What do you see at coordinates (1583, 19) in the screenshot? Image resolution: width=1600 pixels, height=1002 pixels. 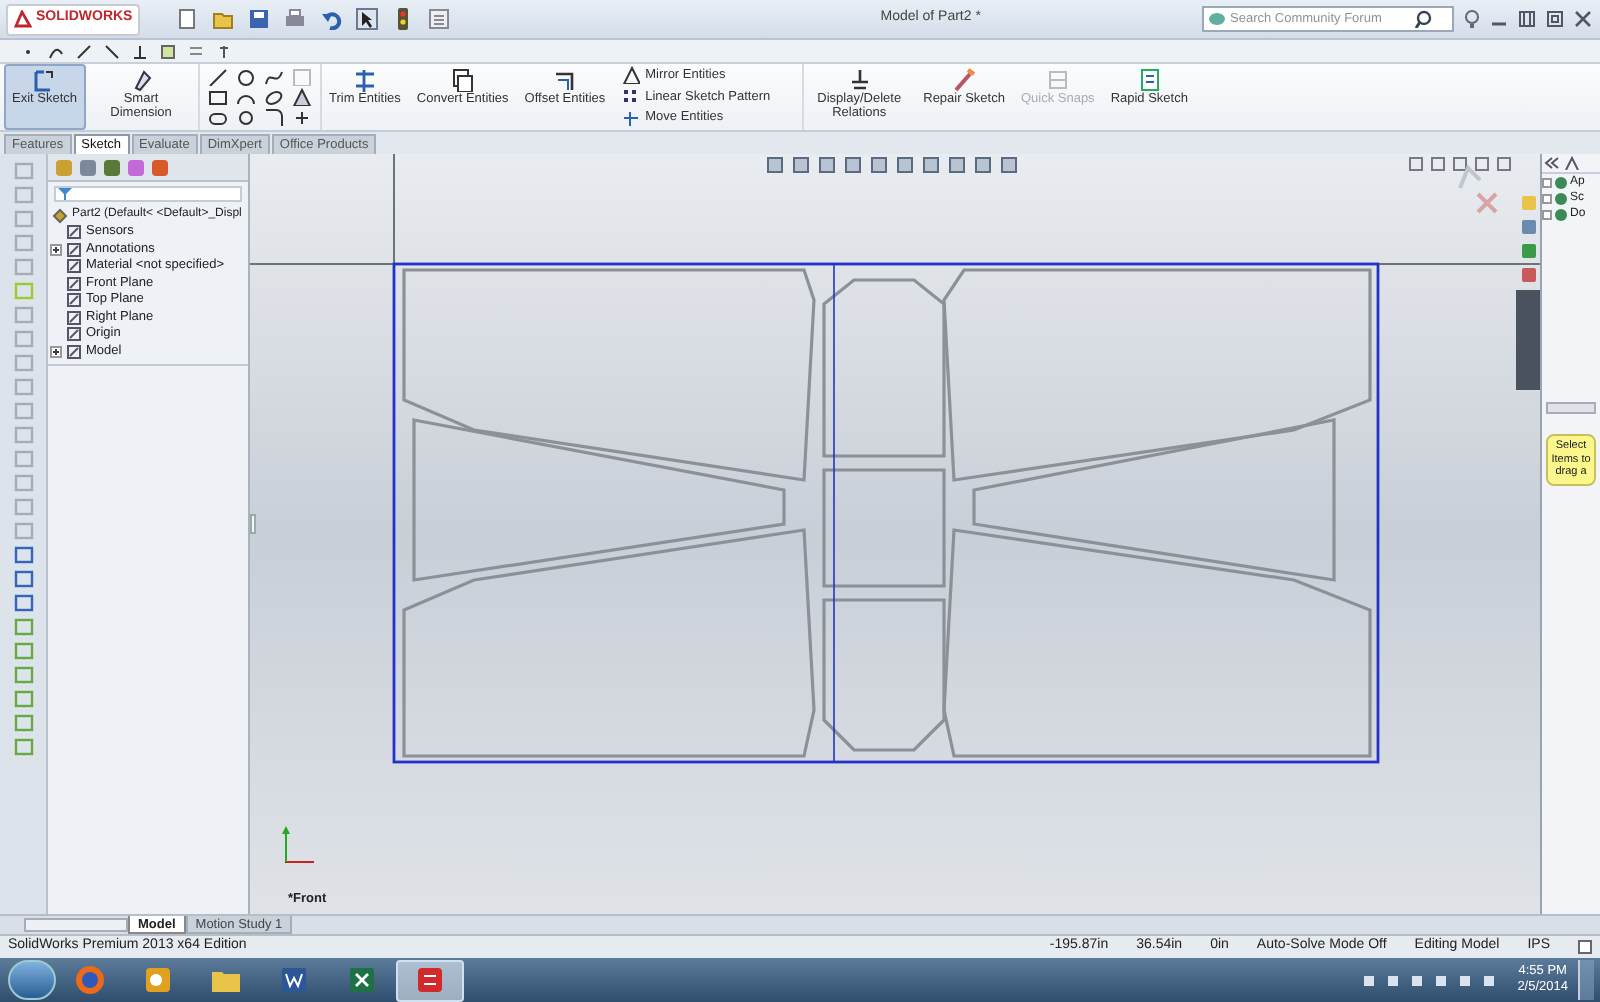 I see `close-icon` at bounding box center [1583, 19].